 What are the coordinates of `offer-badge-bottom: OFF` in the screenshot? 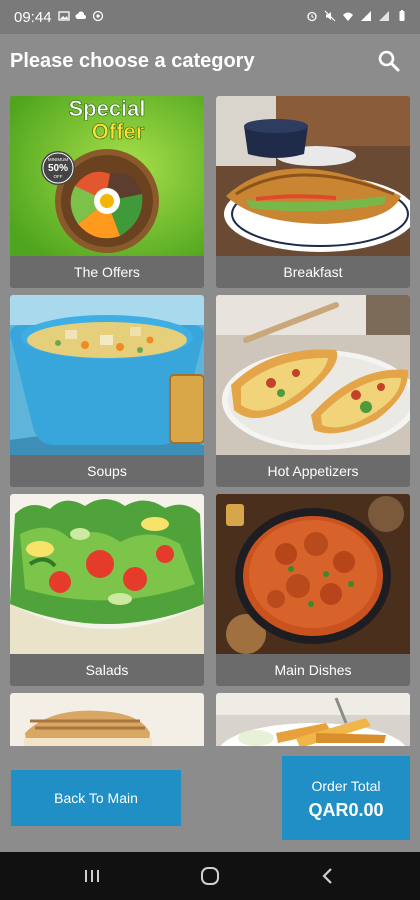 It's located at (58, 176).